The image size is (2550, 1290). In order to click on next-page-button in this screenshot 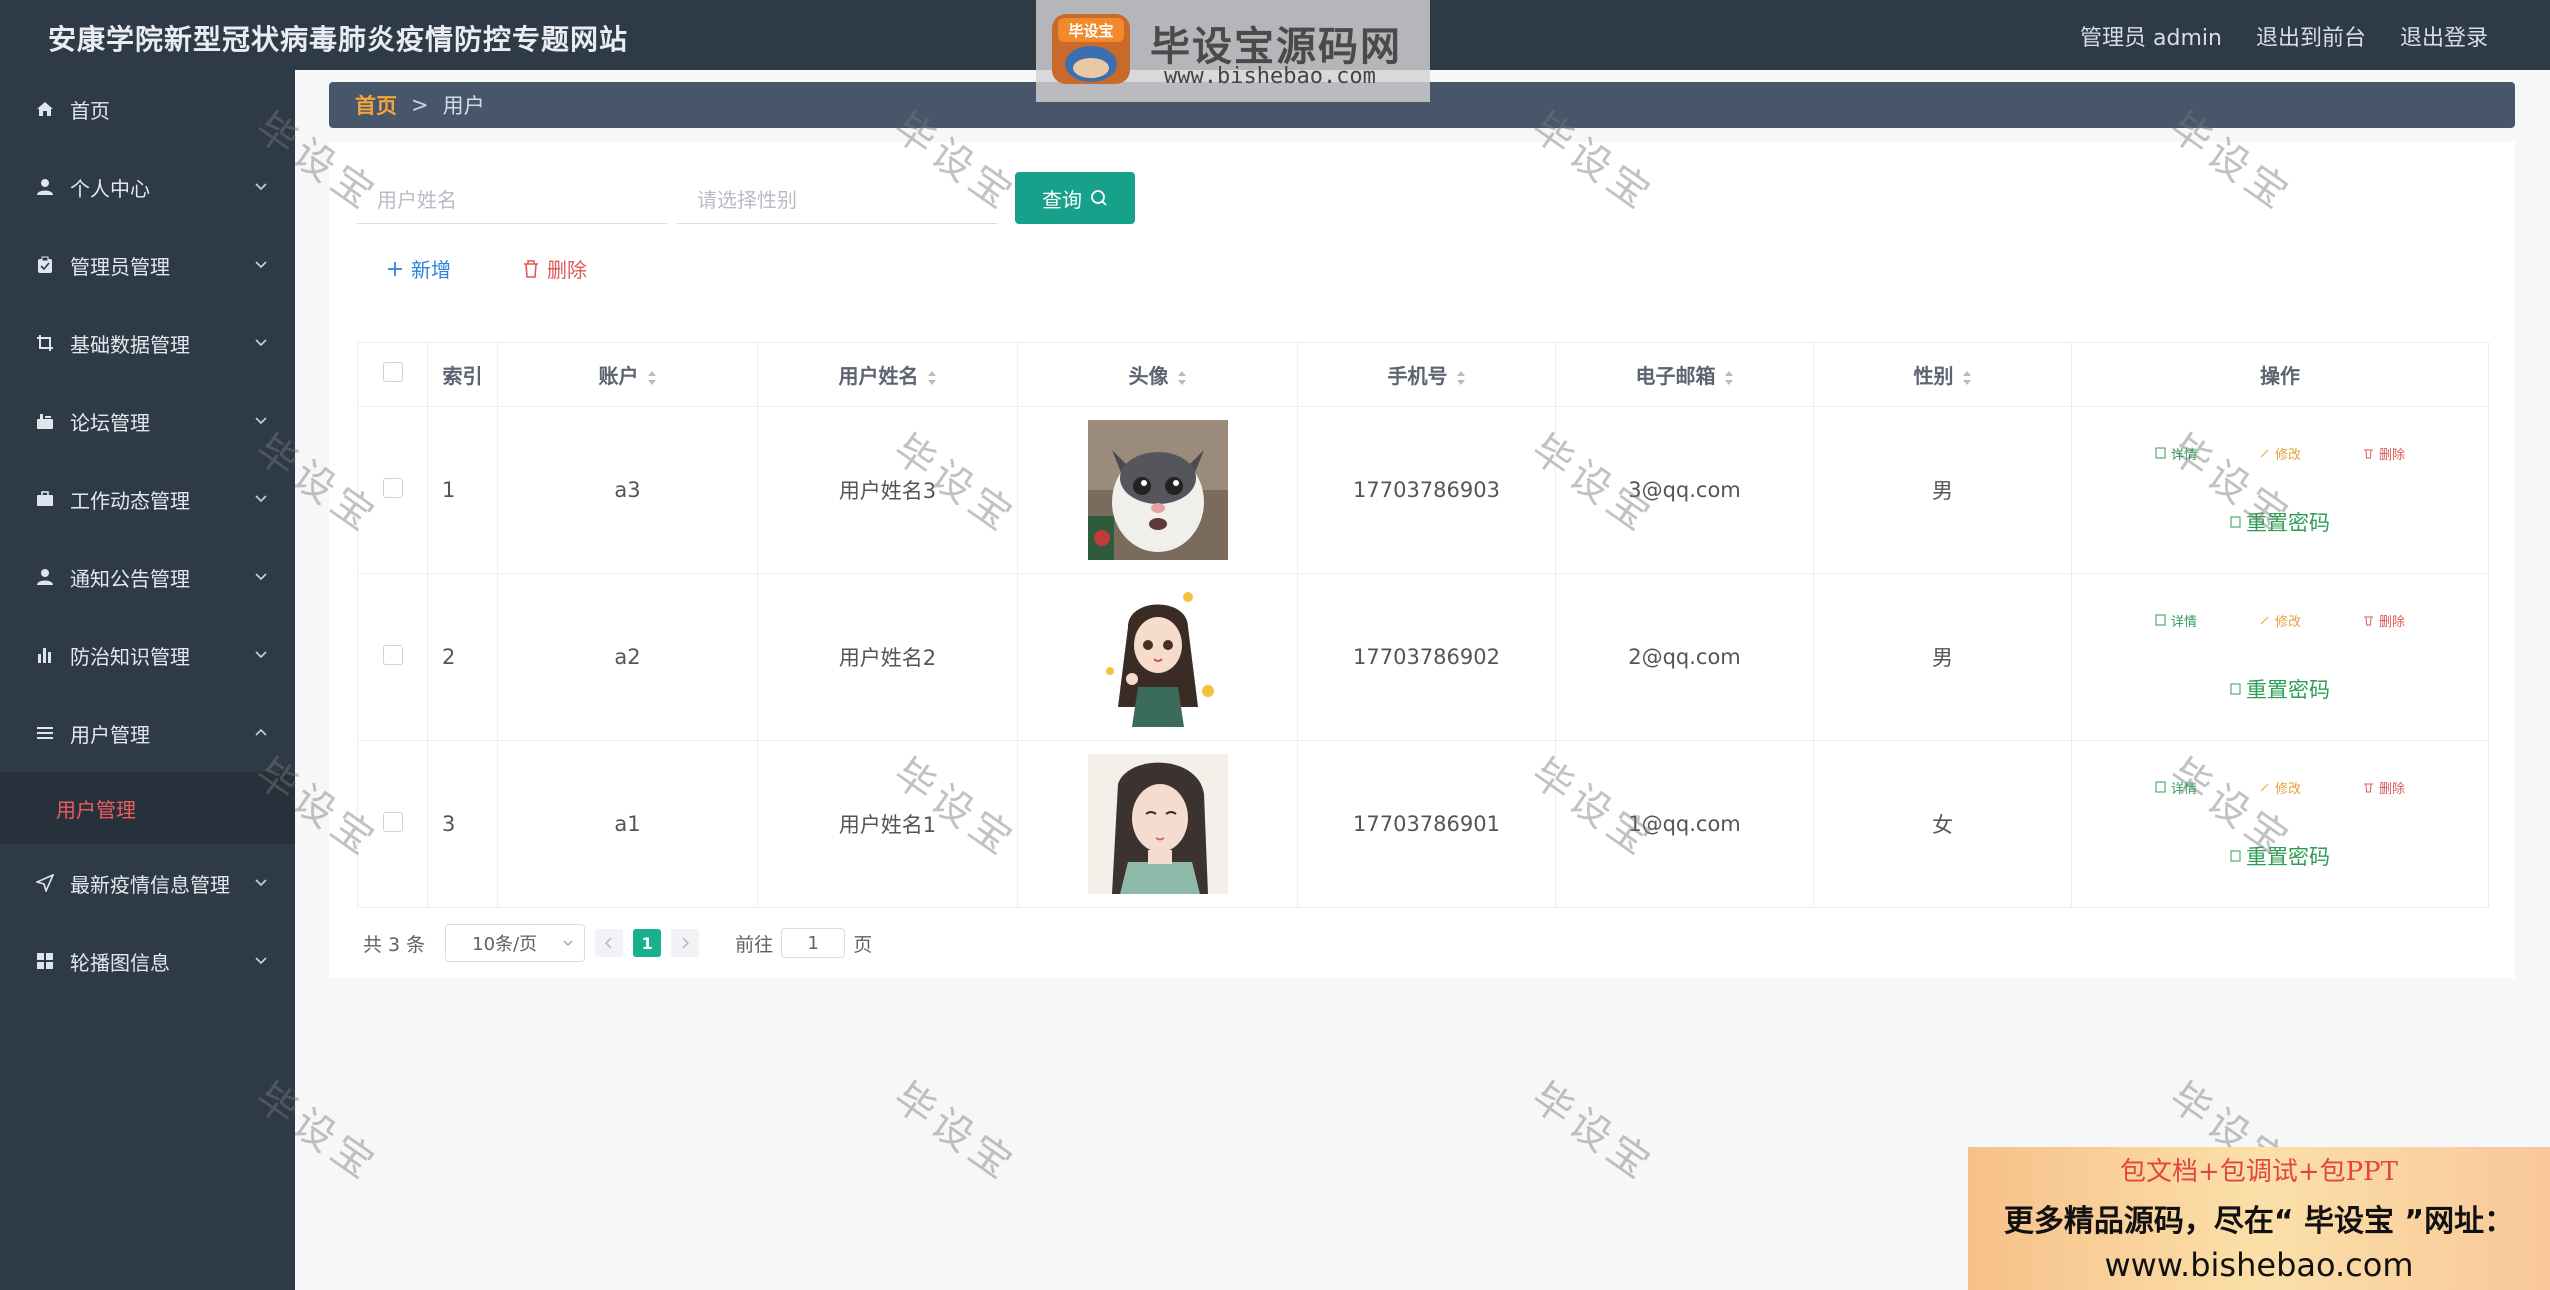, I will do `click(685, 943)`.